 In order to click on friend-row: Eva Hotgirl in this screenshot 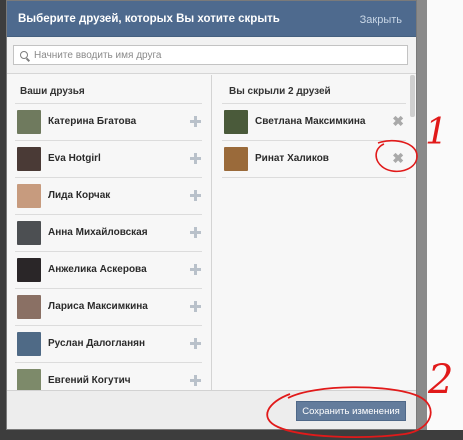, I will do `click(108, 159)`.